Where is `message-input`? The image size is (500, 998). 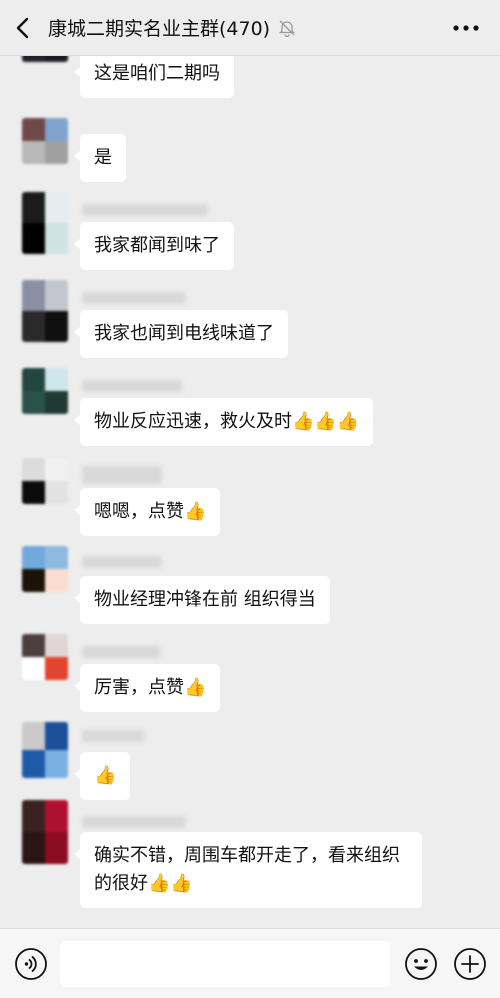
message-input is located at coordinates (225, 964).